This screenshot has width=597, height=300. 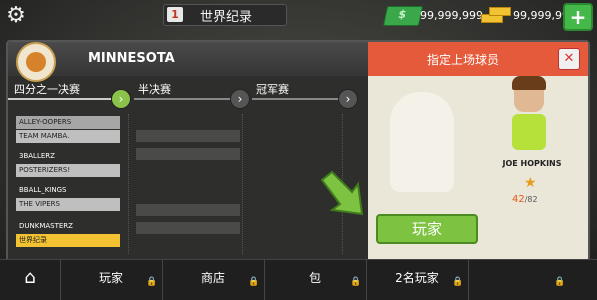 What do you see at coordinates (272, 89) in the screenshot?
I see `tab-final: 冠军赛` at bounding box center [272, 89].